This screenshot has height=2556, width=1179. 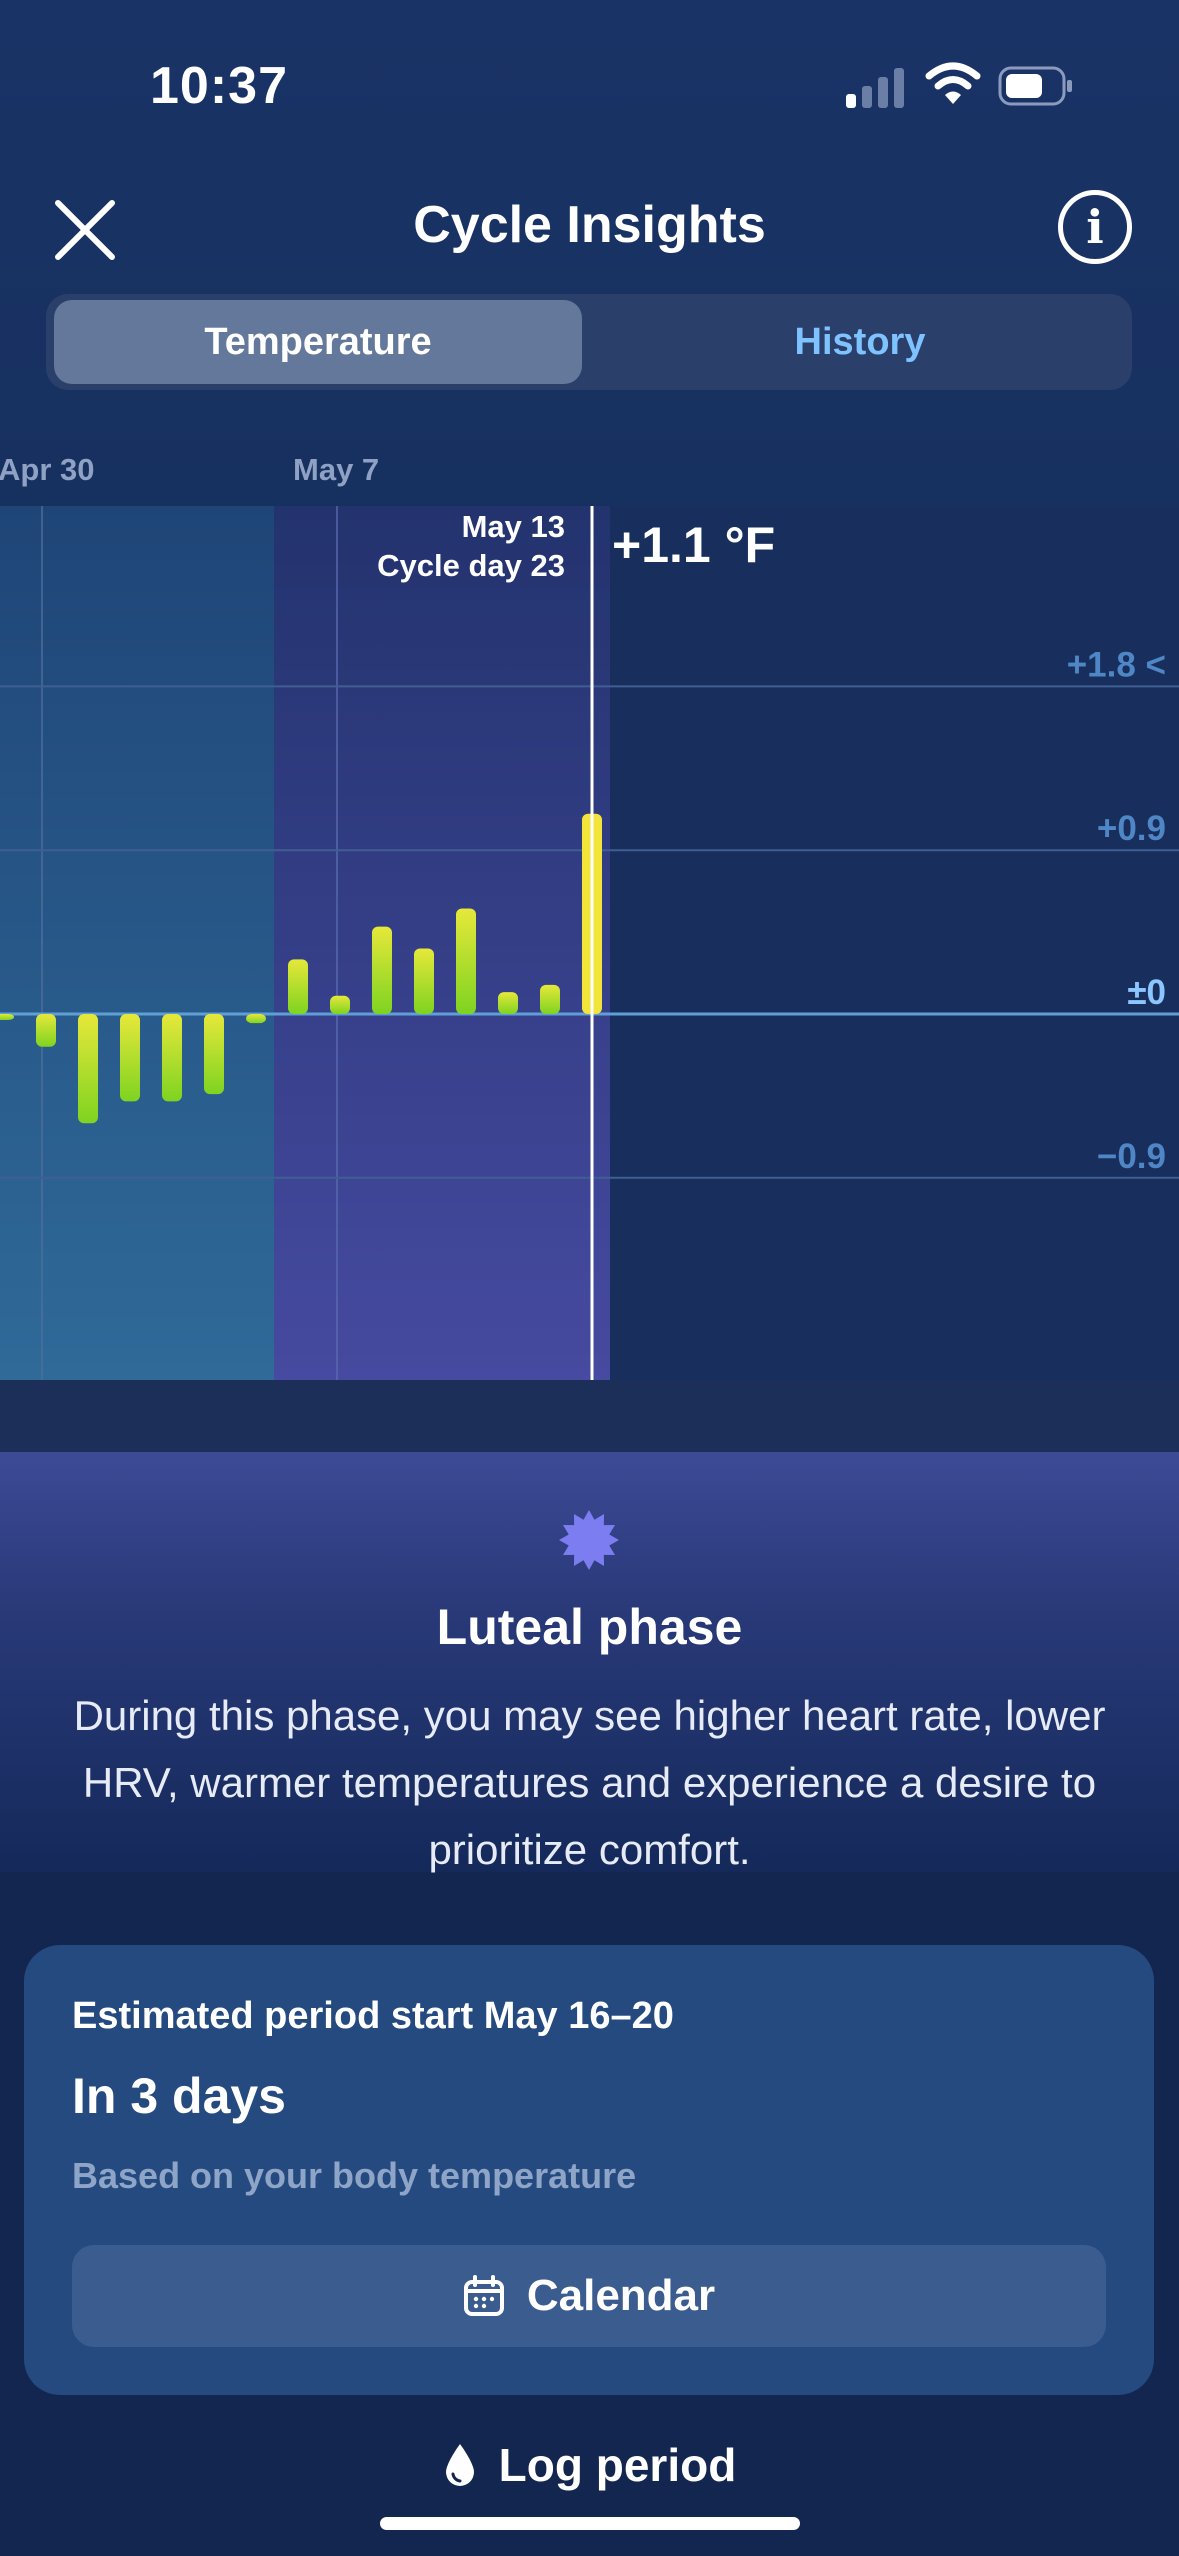 I want to click on info-button: i, so click(x=1095, y=227).